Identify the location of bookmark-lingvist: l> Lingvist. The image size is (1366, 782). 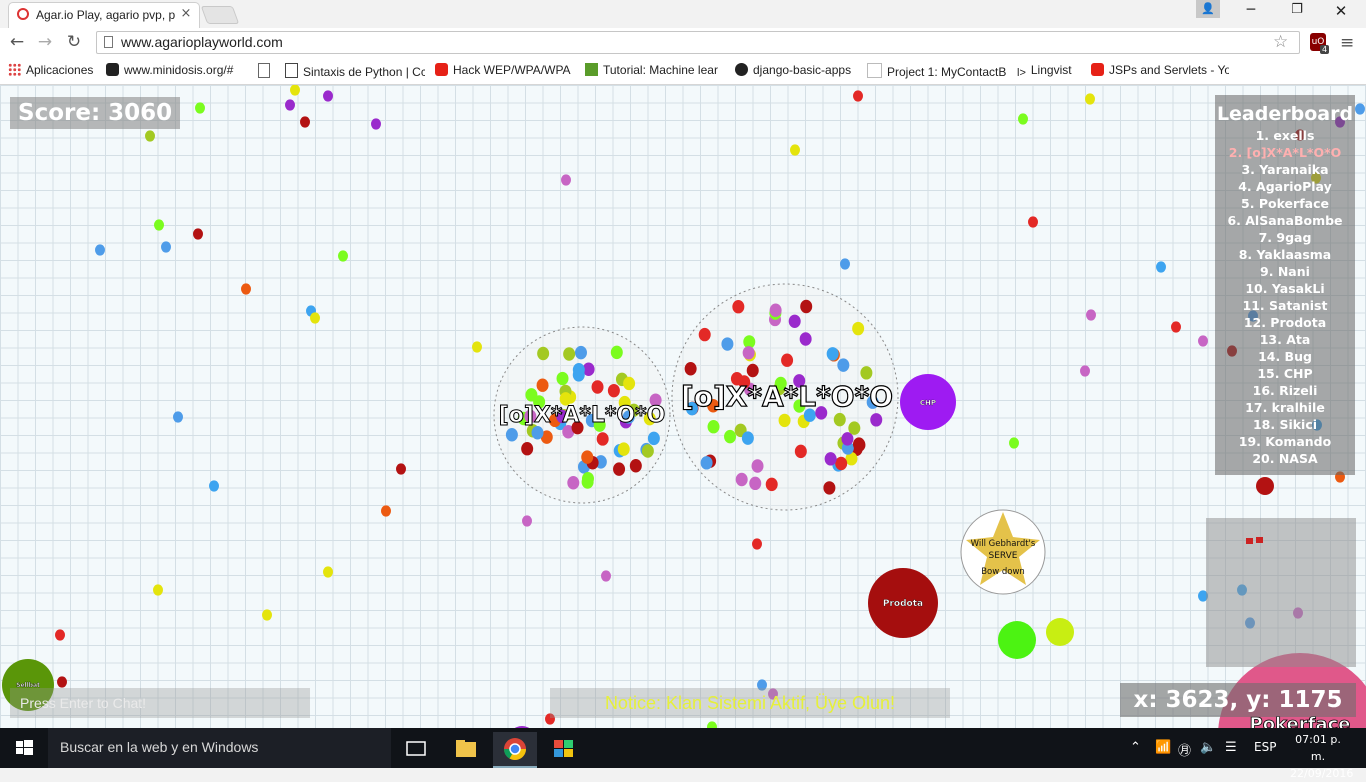
(1052, 71).